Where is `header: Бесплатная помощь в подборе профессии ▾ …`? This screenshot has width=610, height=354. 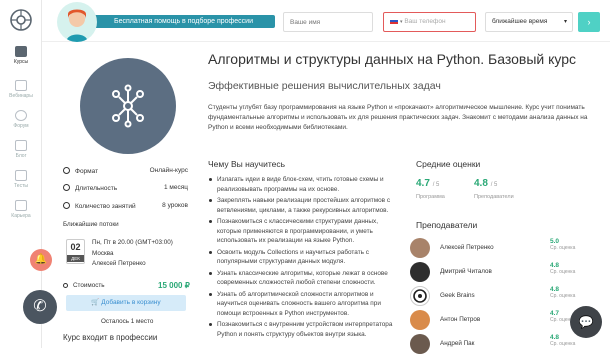
header: Бесплатная помощь в подборе профессии ▾ … is located at coordinates (326, 21).